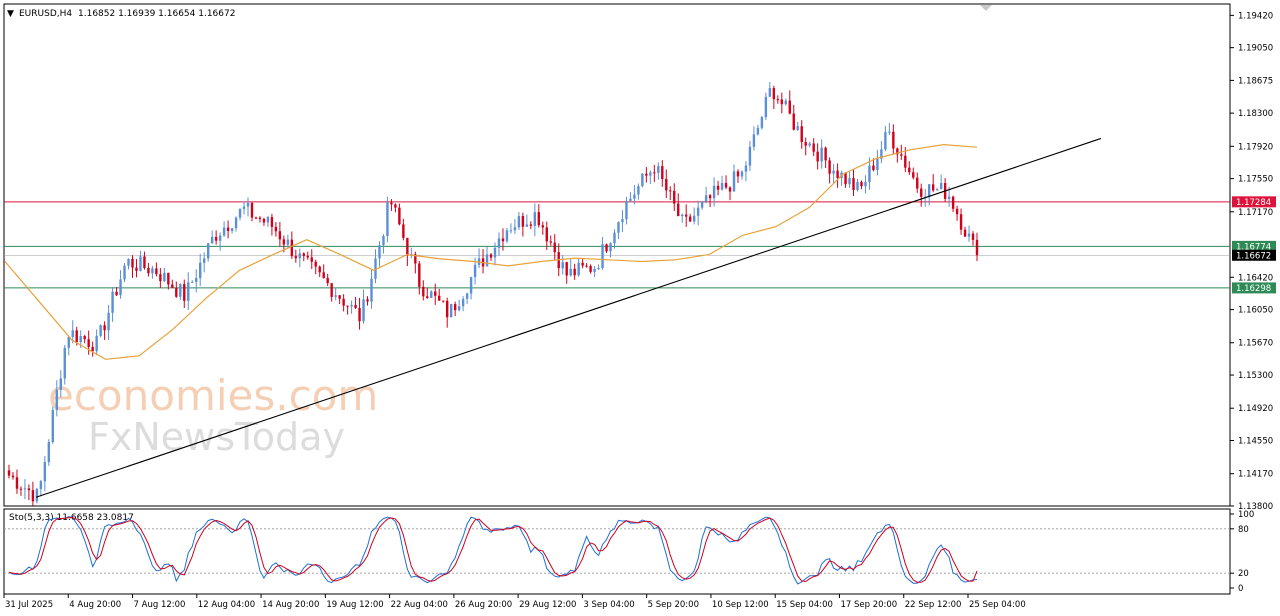  What do you see at coordinates (160, 605) in the screenshot?
I see `time-tick-label: 7 Aug 12:00` at bounding box center [160, 605].